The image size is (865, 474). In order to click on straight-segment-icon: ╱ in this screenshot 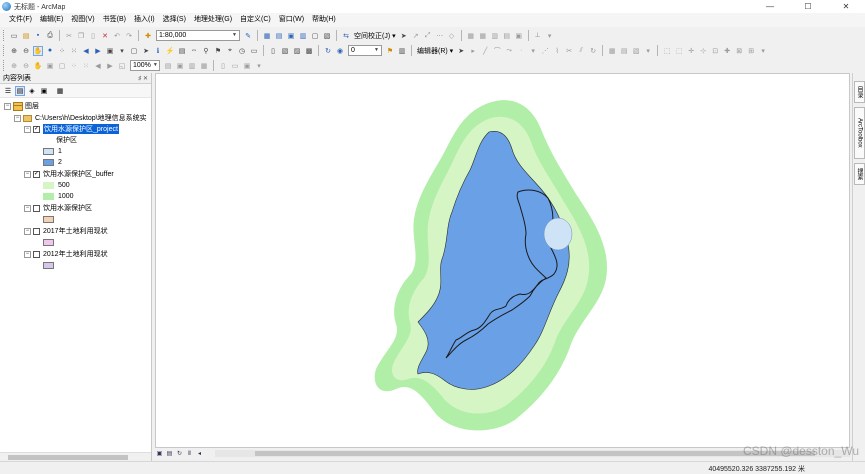, I will do `click(485, 51)`.